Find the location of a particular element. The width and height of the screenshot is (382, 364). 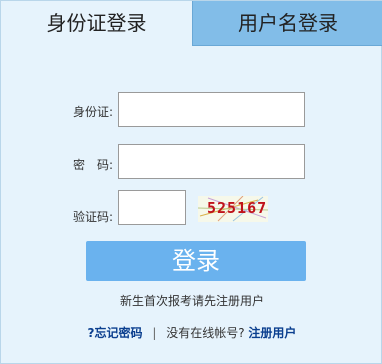

password-input is located at coordinates (211, 161).